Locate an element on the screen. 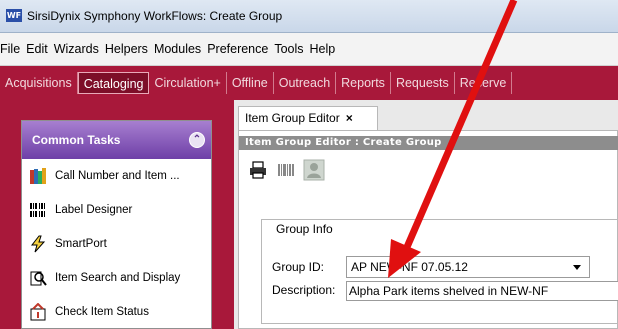 The image size is (618, 329). print-icon is located at coordinates (258, 170).